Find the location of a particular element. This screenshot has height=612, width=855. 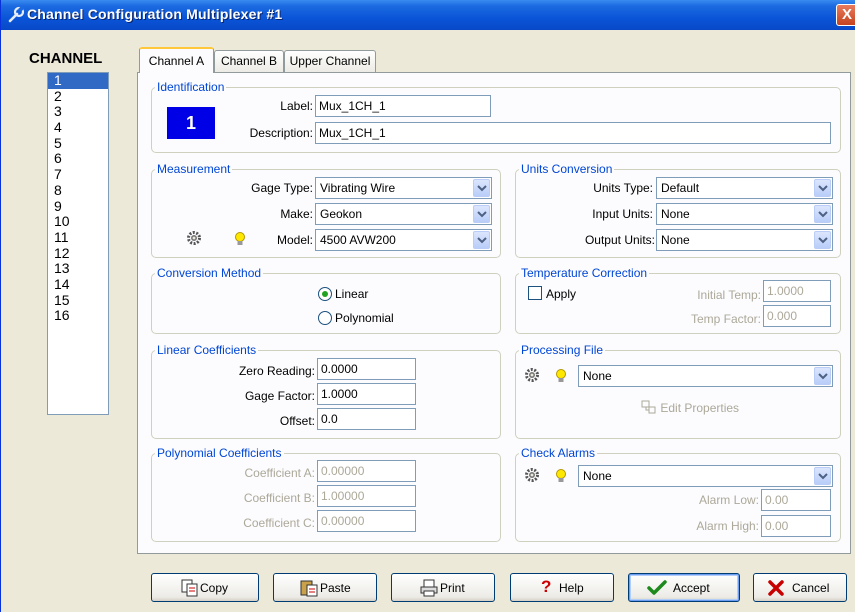

properties-icon is located at coordinates (648, 407).